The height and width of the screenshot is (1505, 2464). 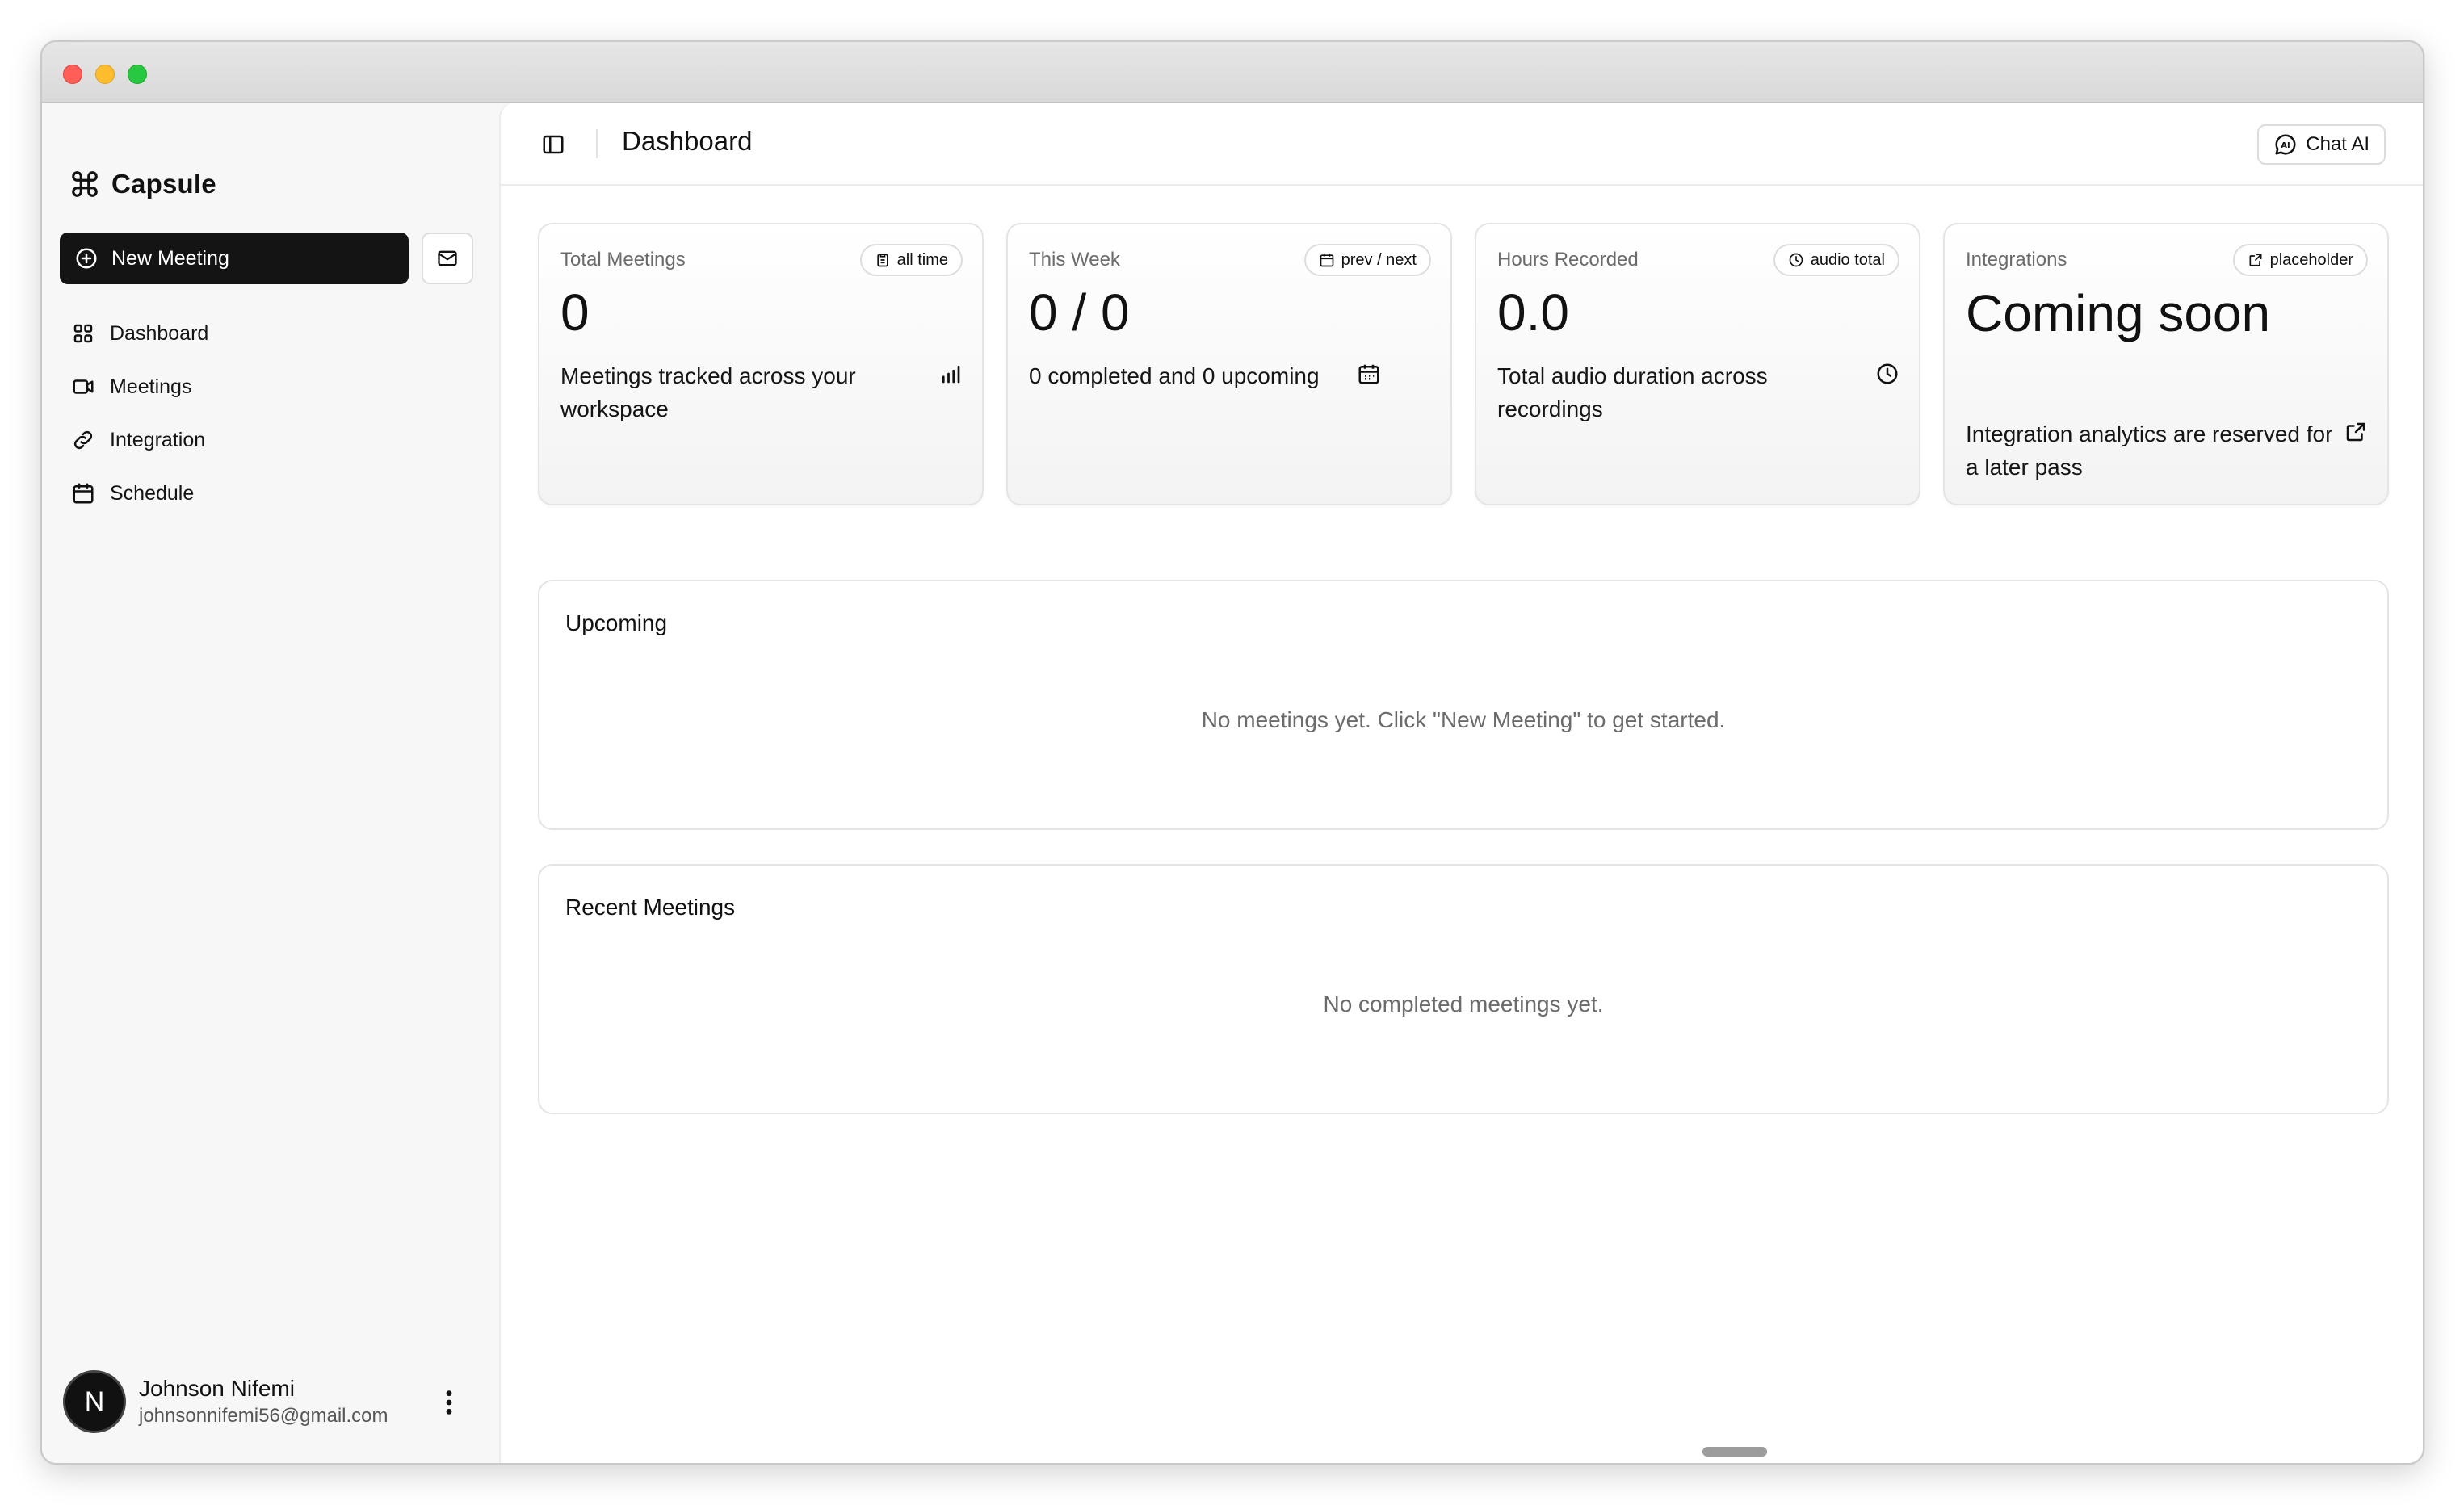 I want to click on brand: Capsule, so click(x=142, y=184).